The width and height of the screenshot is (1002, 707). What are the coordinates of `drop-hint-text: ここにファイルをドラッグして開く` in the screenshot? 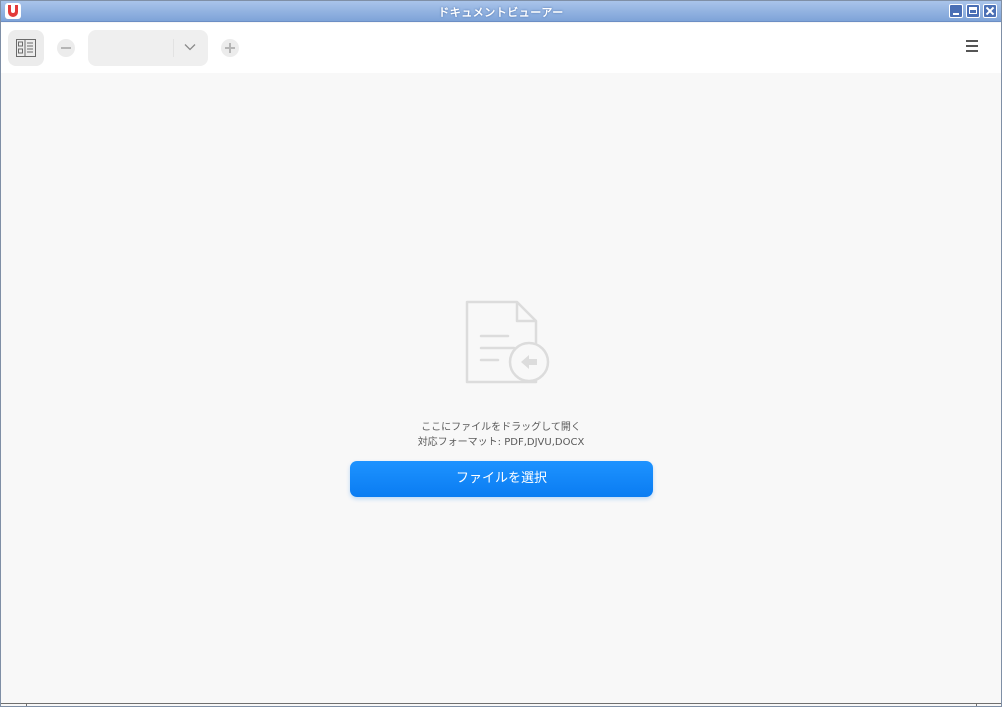 It's located at (501, 427).